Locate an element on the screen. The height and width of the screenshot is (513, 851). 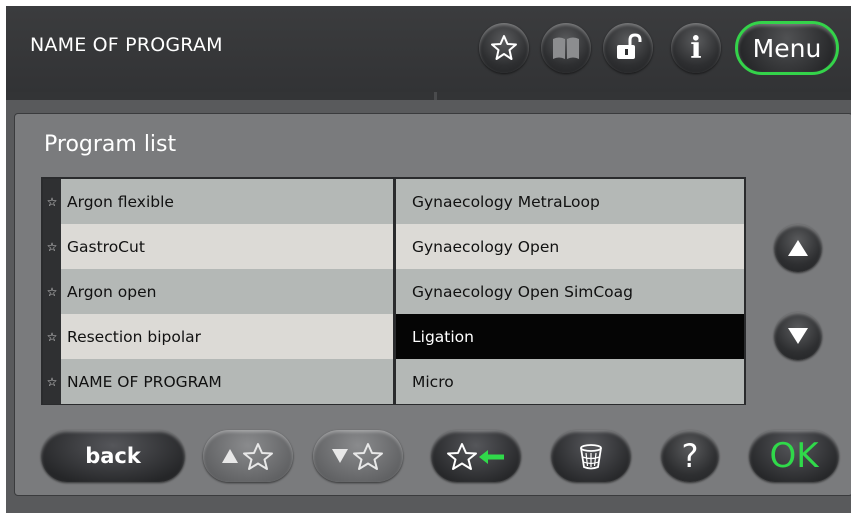
back-button-label: back is located at coordinates (113, 456).